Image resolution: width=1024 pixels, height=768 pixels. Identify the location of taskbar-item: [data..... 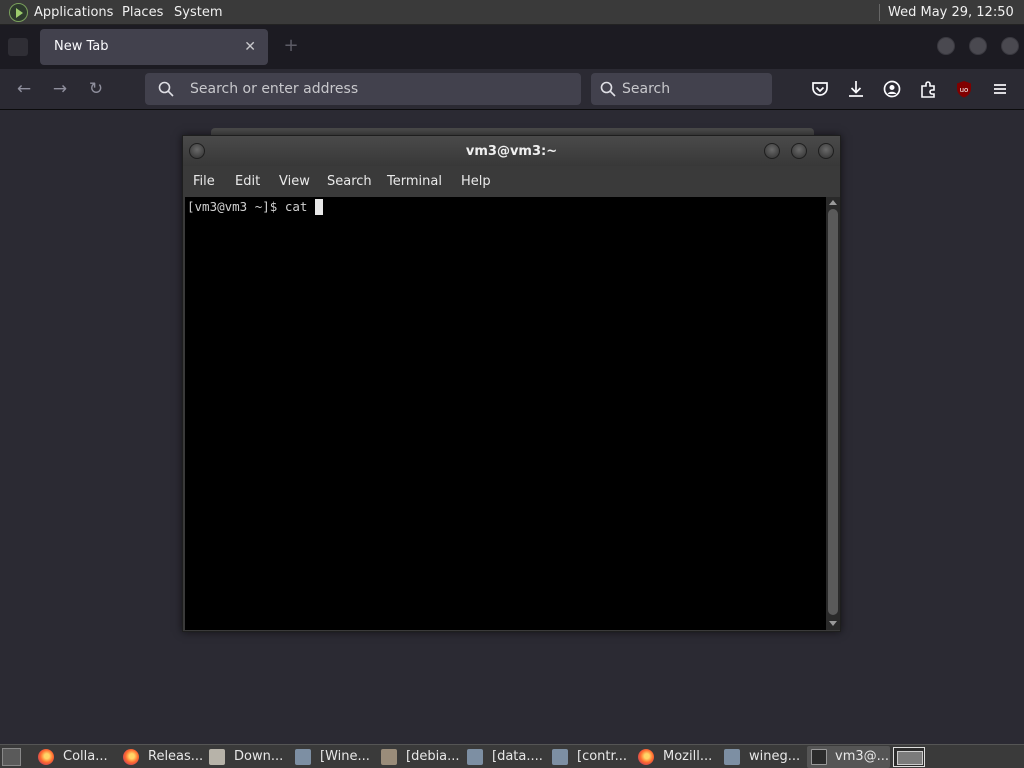
(508, 757).